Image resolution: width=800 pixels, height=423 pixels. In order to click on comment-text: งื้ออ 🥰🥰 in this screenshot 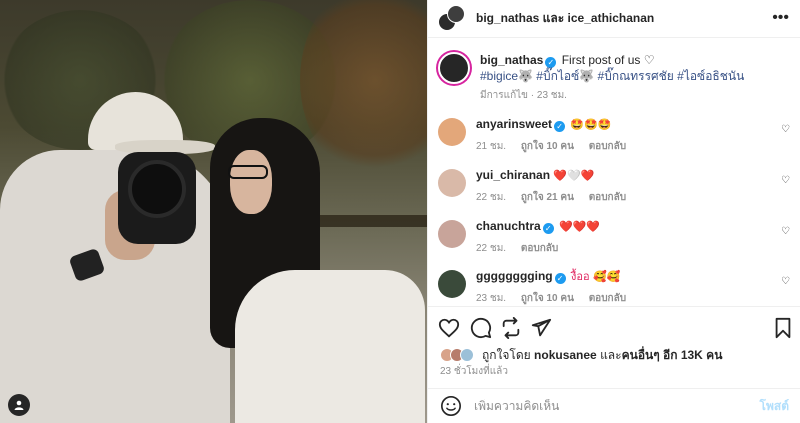, I will do `click(595, 276)`.